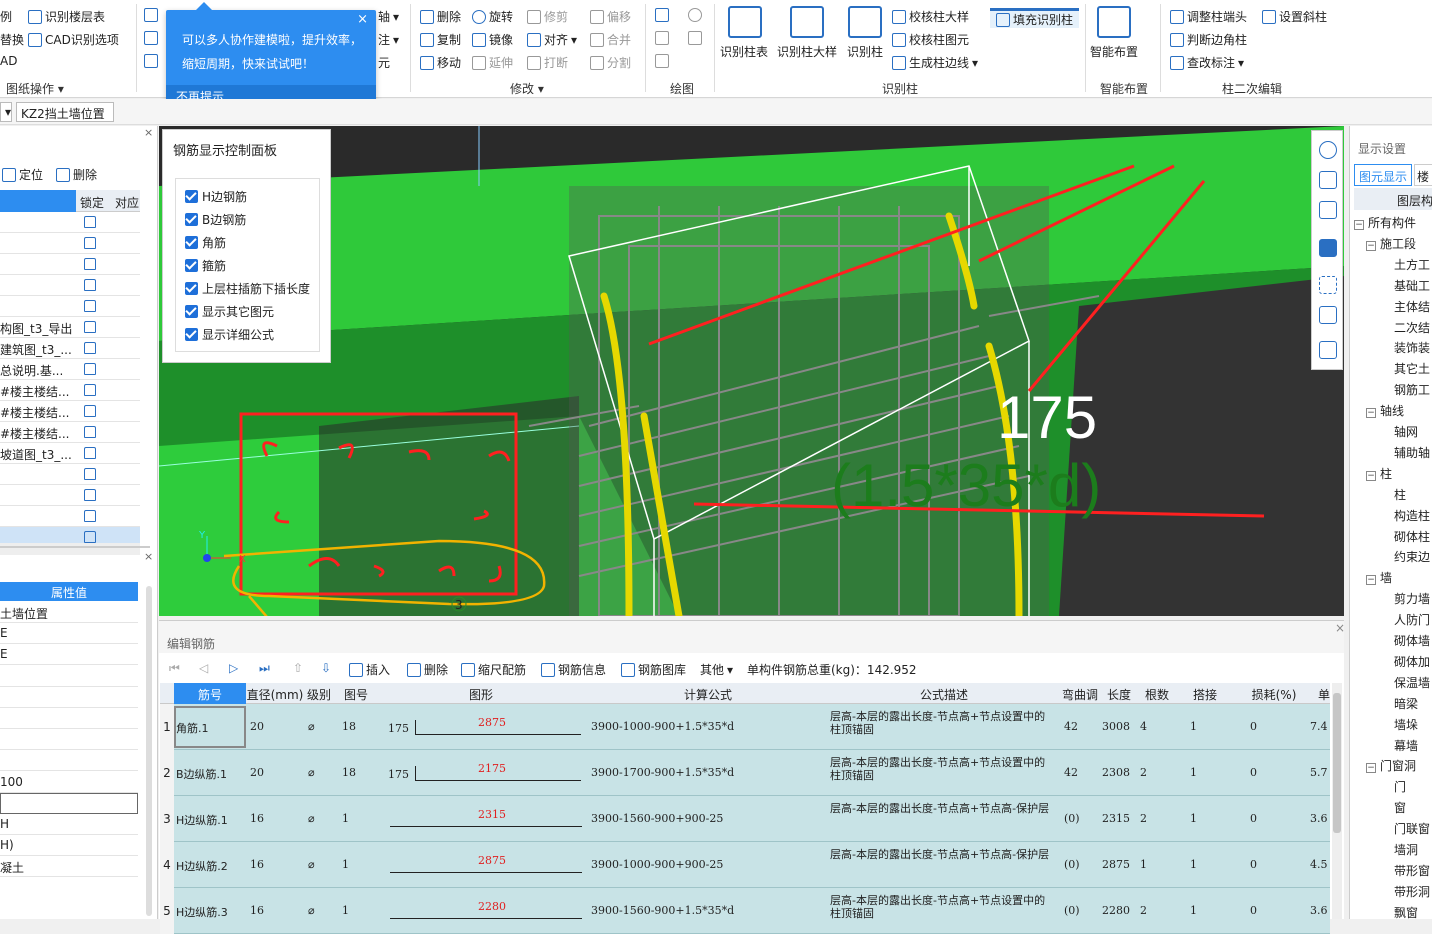 Image resolution: width=1432 pixels, height=934 pixels. I want to click on tab-element-display: 图元显示, so click(1383, 175).